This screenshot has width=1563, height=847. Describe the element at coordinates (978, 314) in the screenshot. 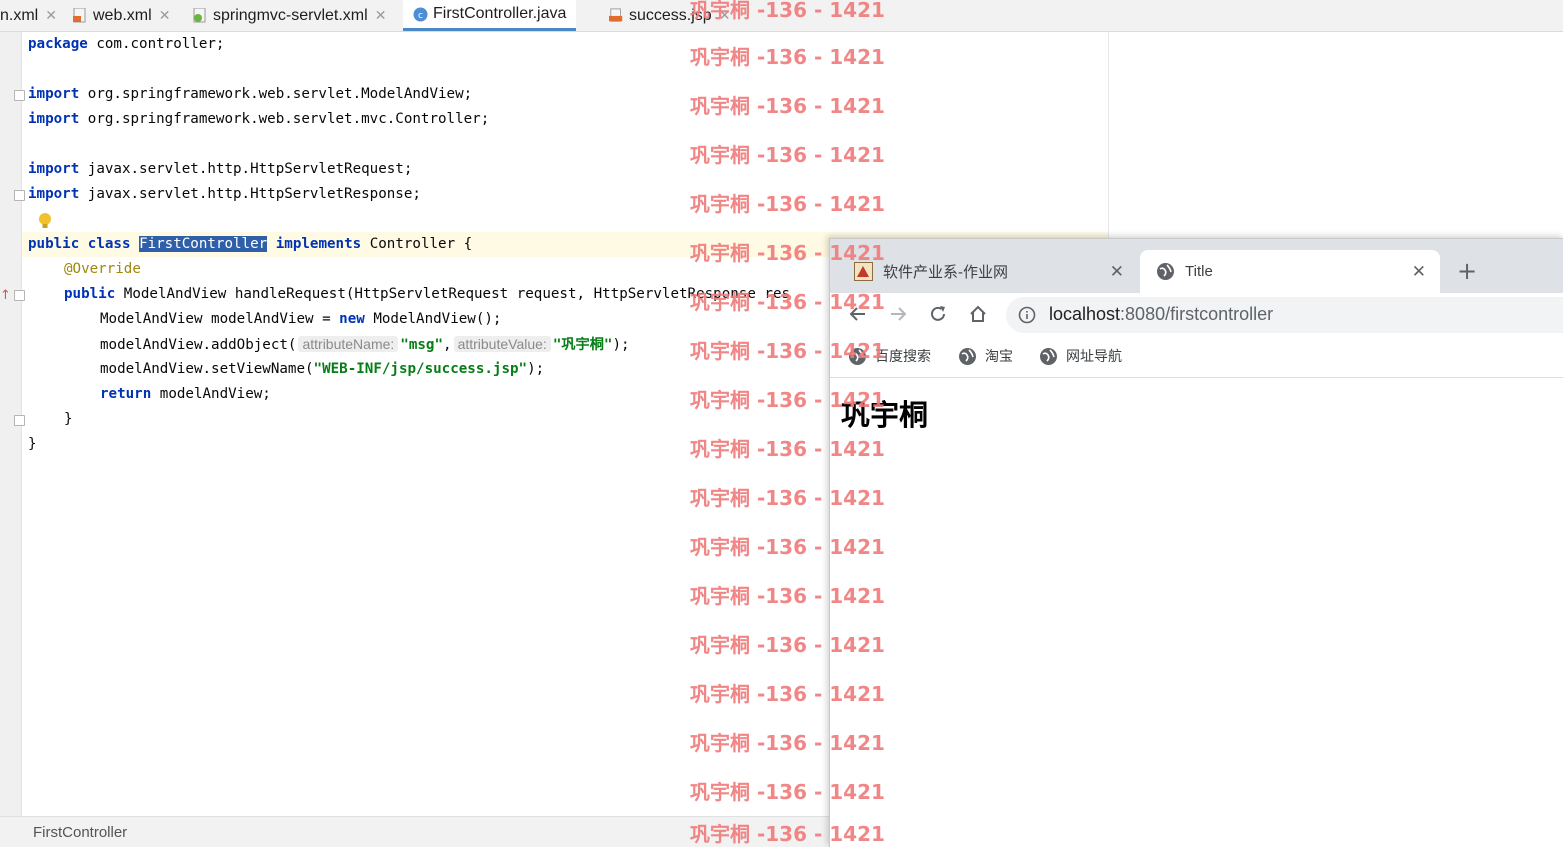

I see `home-icon` at that location.